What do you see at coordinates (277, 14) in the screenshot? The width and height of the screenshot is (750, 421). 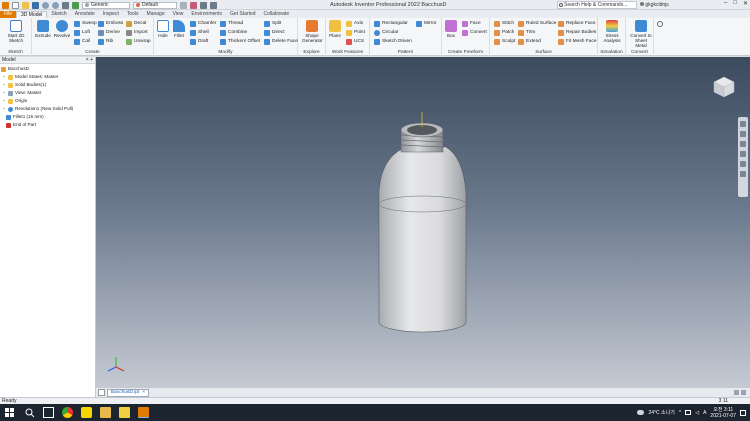 I see `tab-collaborate: Collaborate` at bounding box center [277, 14].